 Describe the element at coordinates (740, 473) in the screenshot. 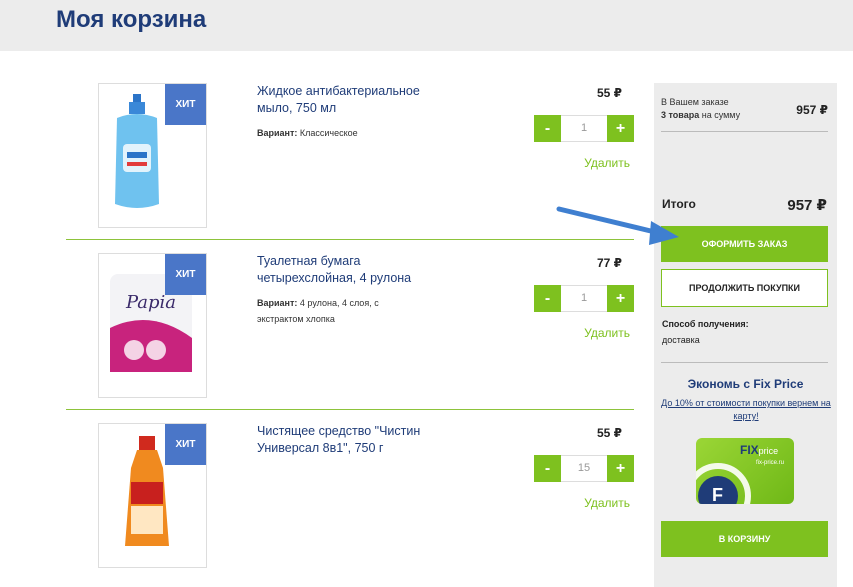

I see `fix-price-card-art: F FIXprice fix-price.ru` at that location.